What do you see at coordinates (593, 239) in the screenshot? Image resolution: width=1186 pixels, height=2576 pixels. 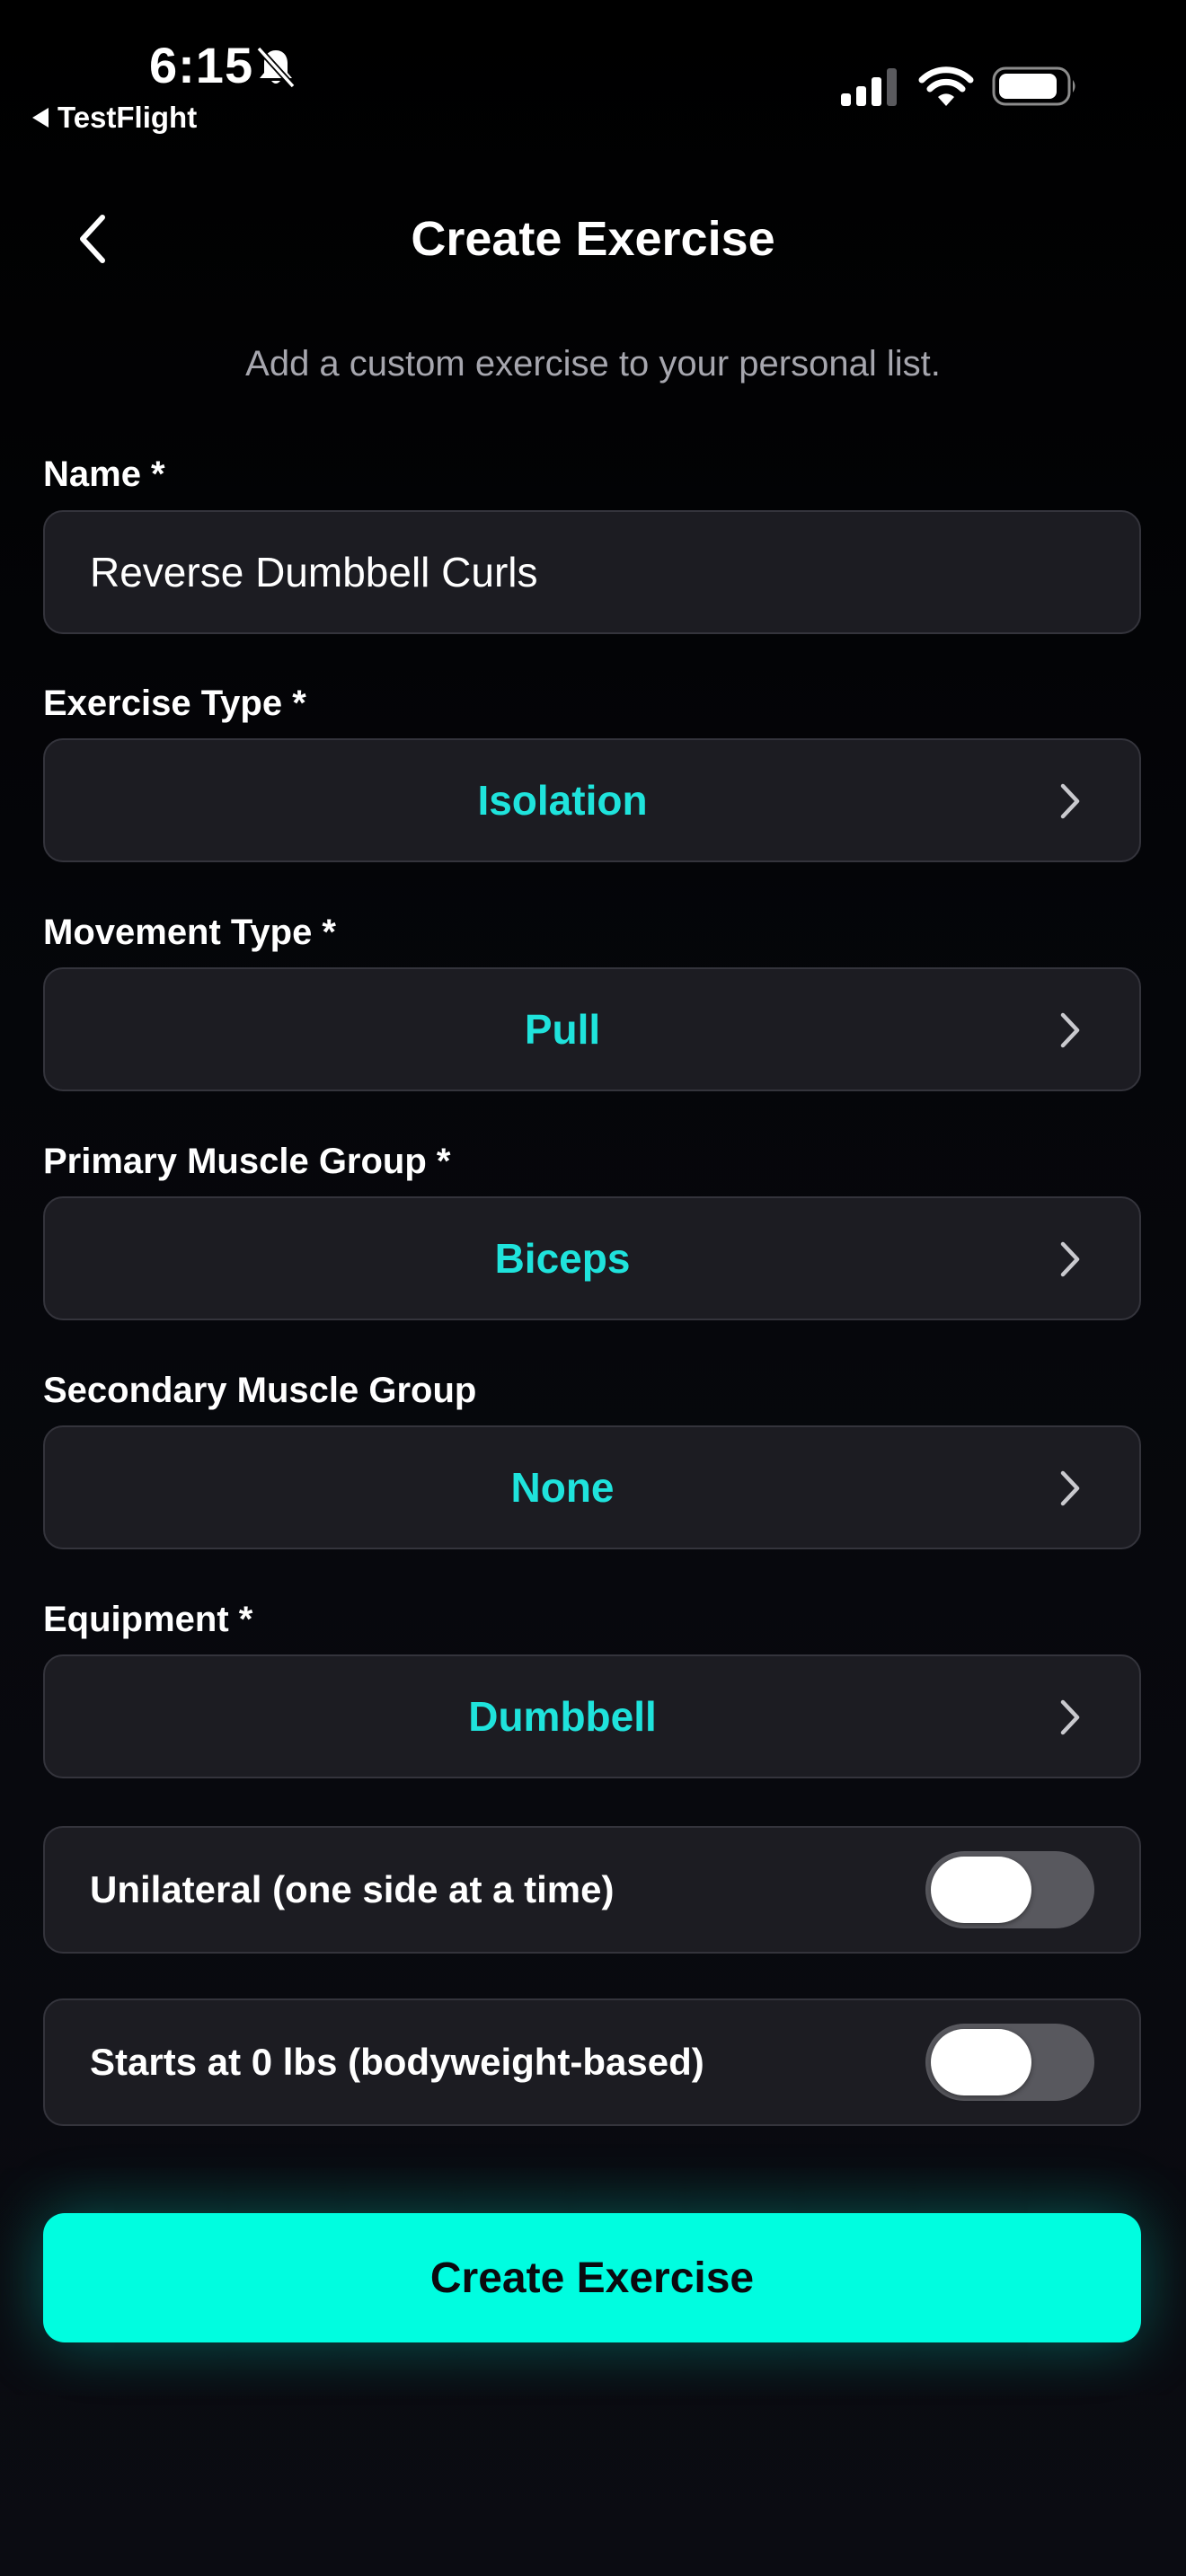 I see `page-title: Create Exercise` at bounding box center [593, 239].